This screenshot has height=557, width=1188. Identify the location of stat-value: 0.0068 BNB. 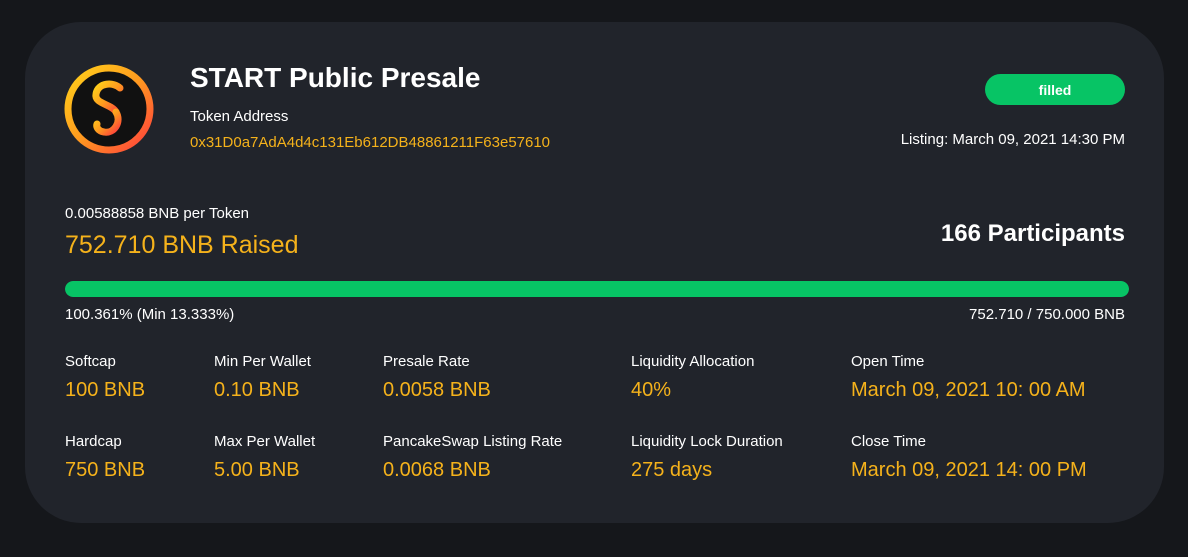
(437, 470).